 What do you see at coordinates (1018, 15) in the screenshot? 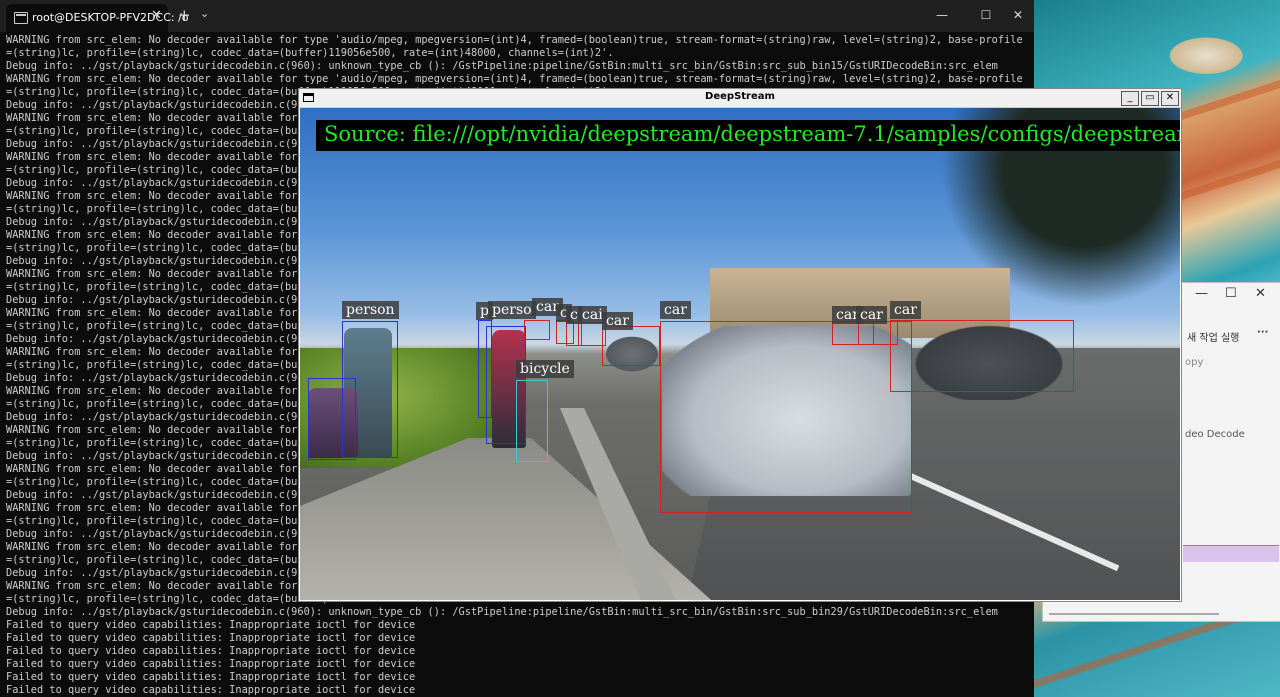
I see `terminal-close-button: ✕` at bounding box center [1018, 15].